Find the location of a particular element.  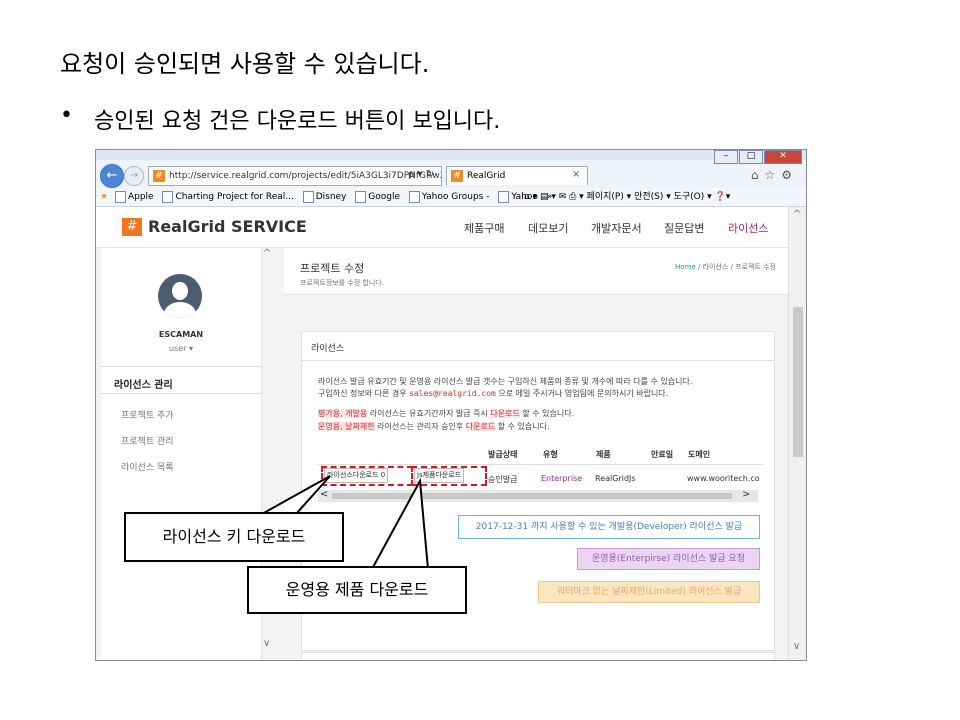

callout-pointer-product is located at coordinates (400, 523).